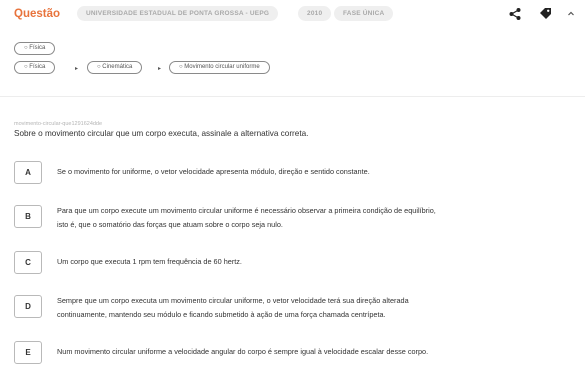  Describe the element at coordinates (28, 216) in the screenshot. I see `option-letter: B` at that location.